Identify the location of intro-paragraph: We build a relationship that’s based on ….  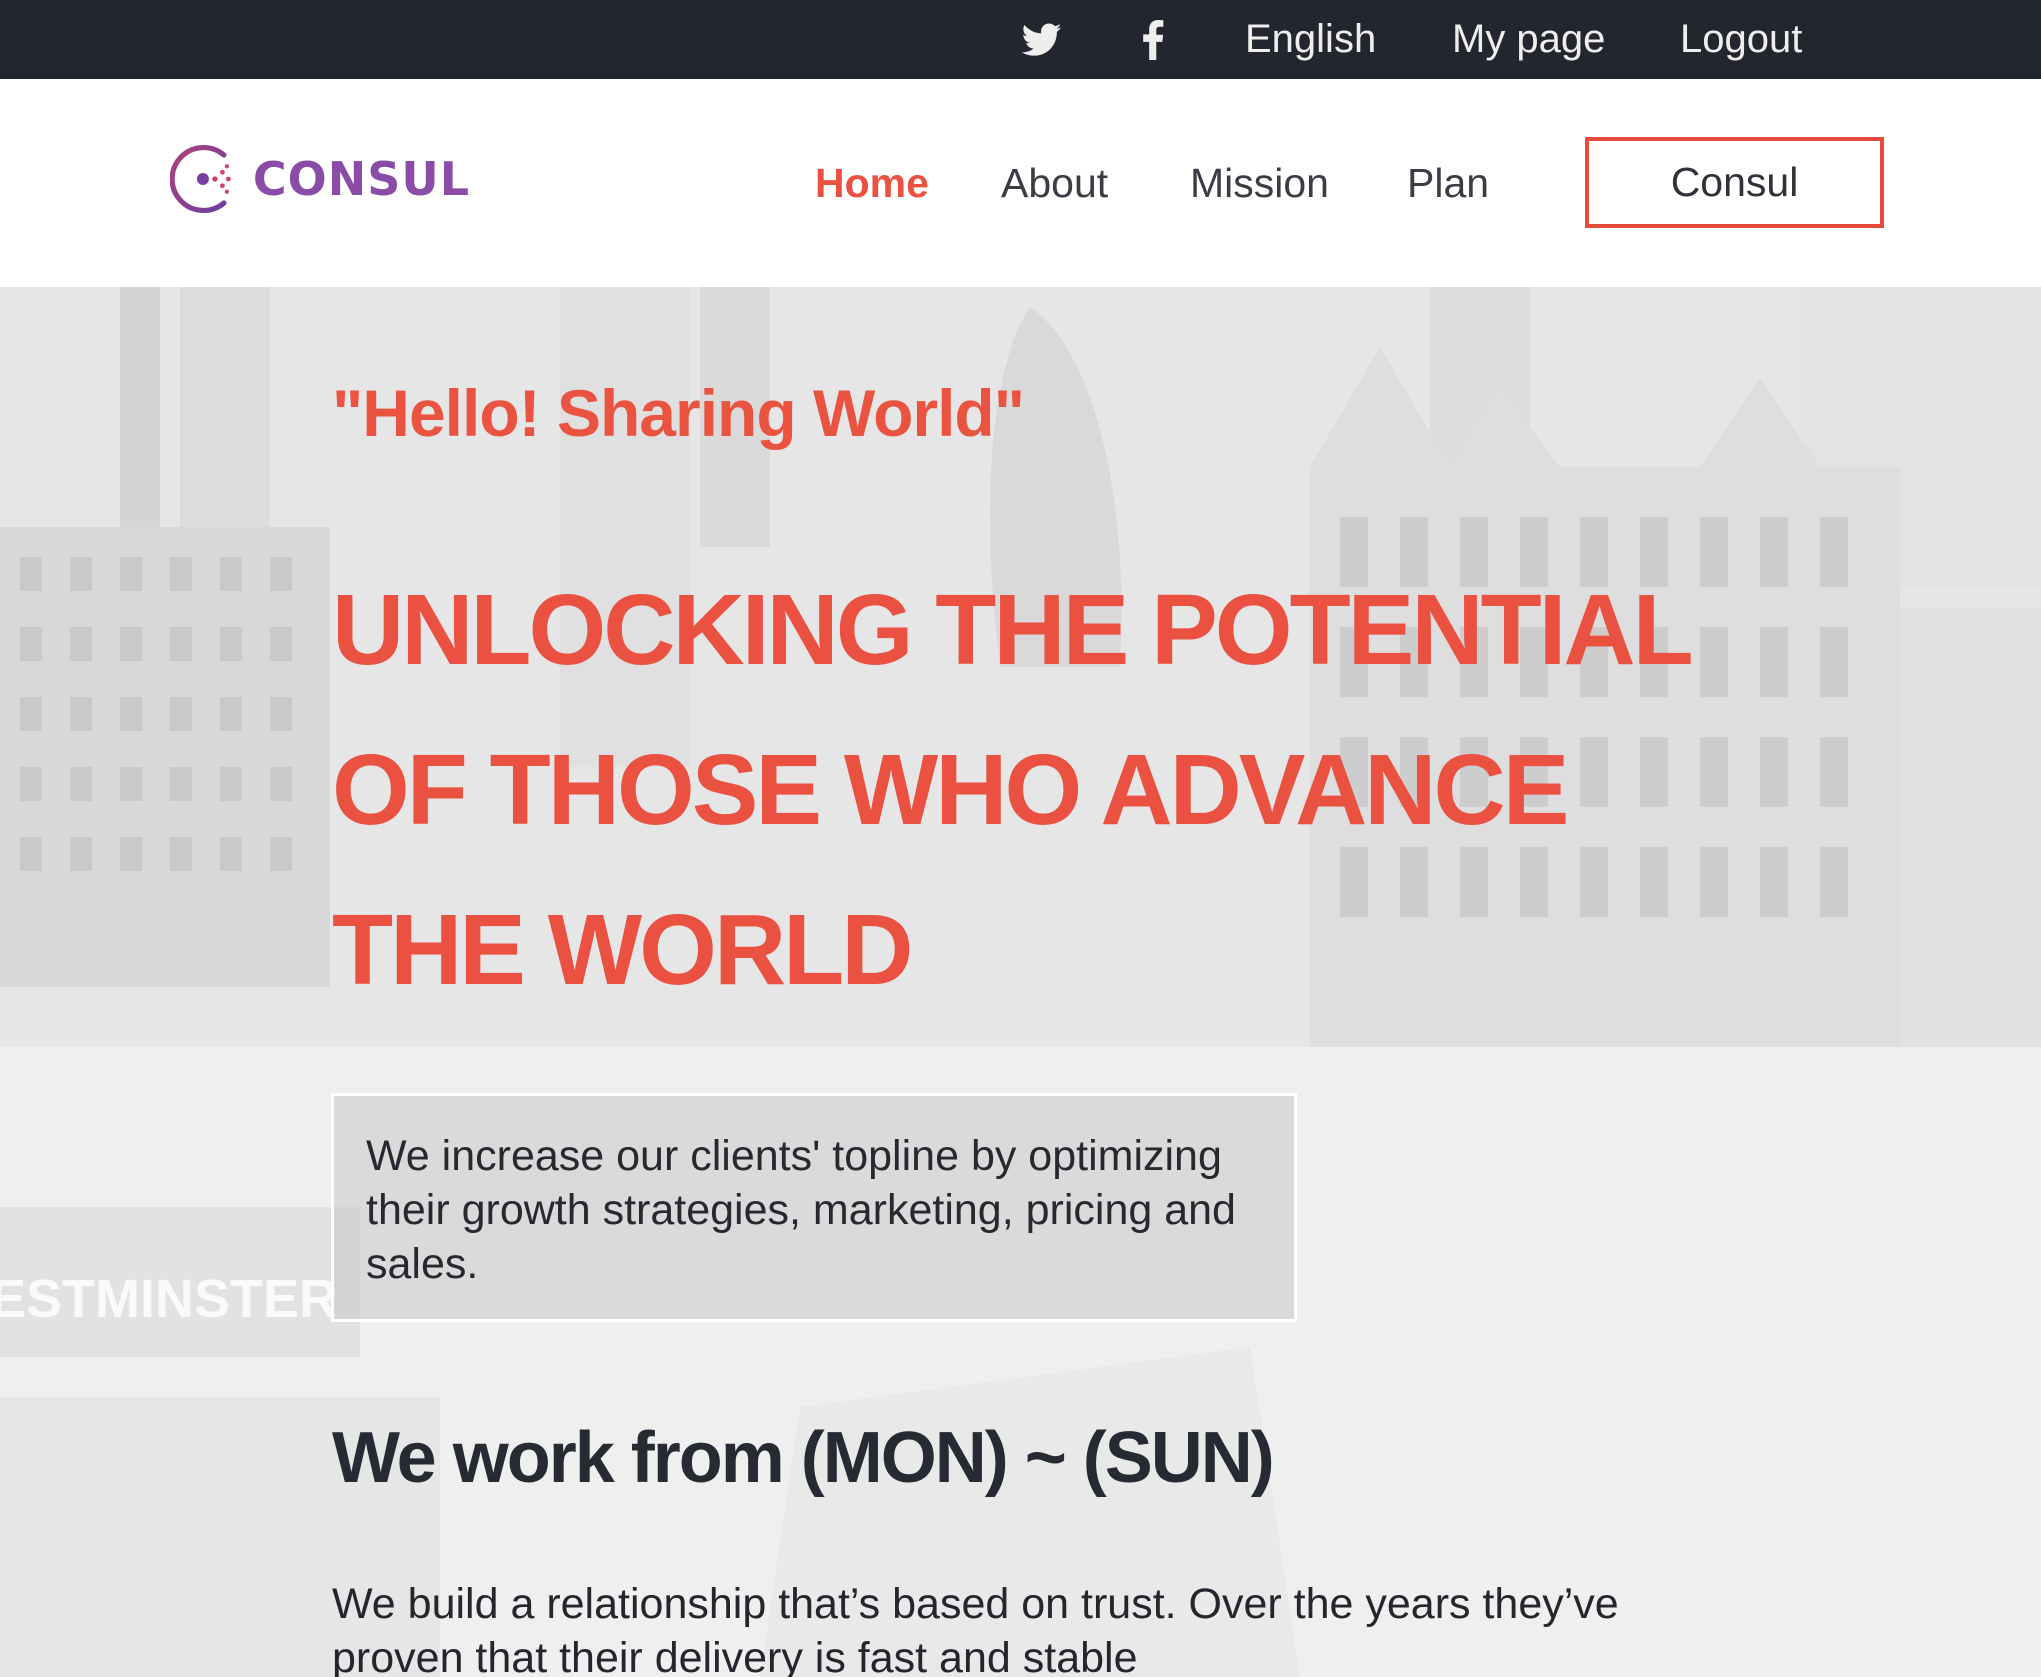
(975, 1628).